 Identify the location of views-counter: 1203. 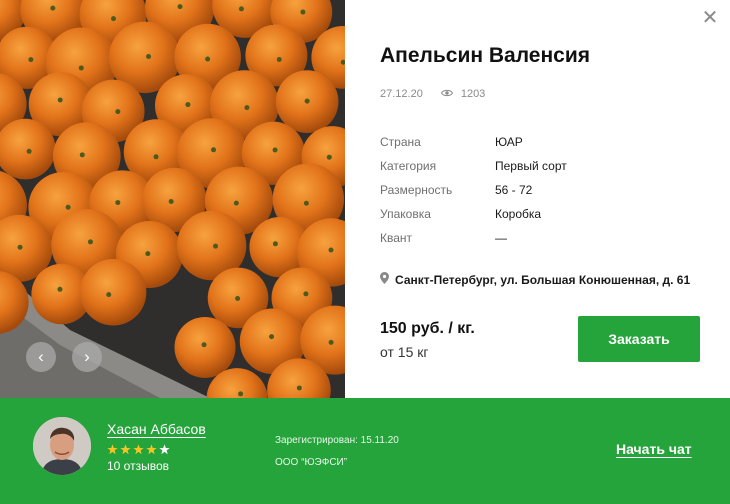
(463, 94).